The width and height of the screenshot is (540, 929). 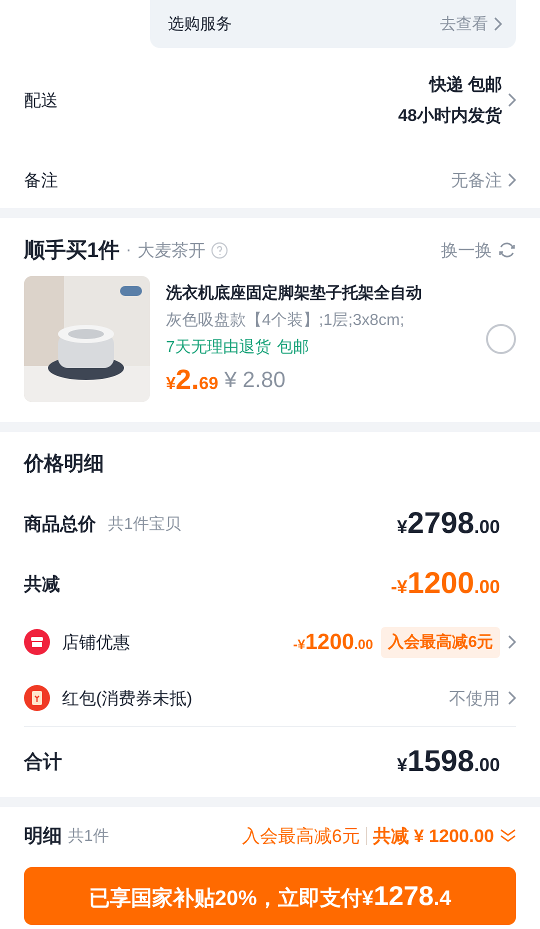 What do you see at coordinates (507, 250) in the screenshot?
I see `refresh-icon` at bounding box center [507, 250].